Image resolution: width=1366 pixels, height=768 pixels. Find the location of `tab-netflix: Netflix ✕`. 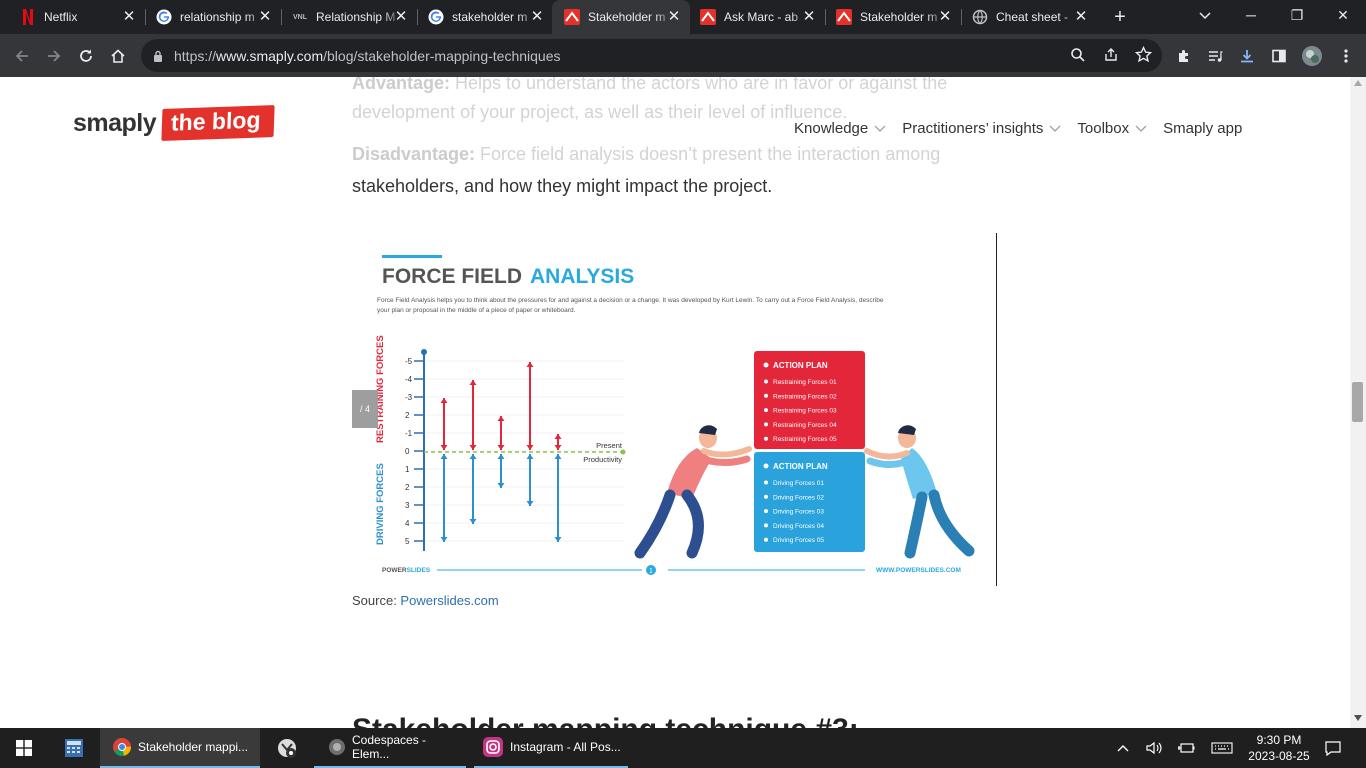

tab-netflix: Netflix ✕ is located at coordinates (72, 17).